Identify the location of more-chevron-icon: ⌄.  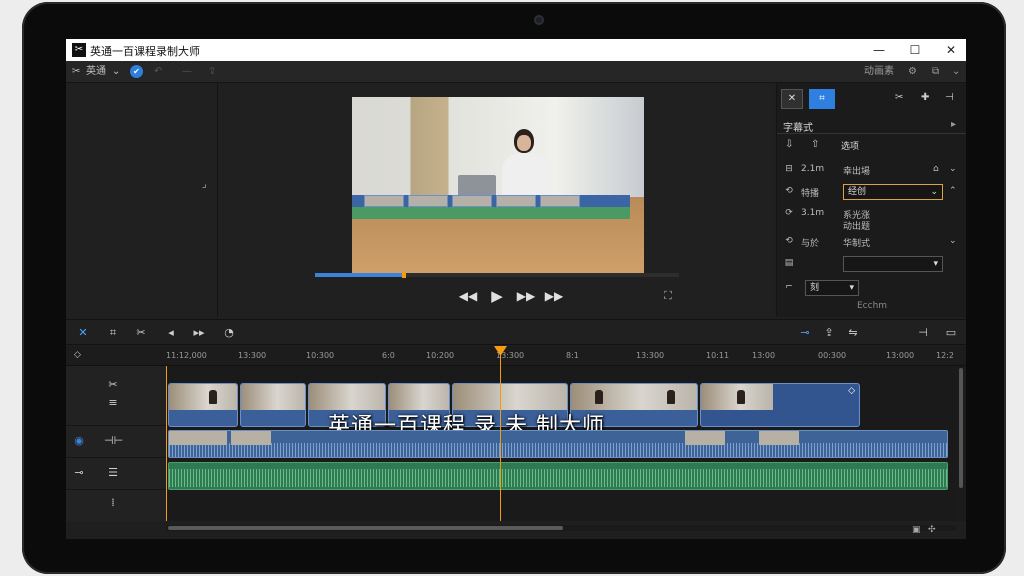
(956, 72).